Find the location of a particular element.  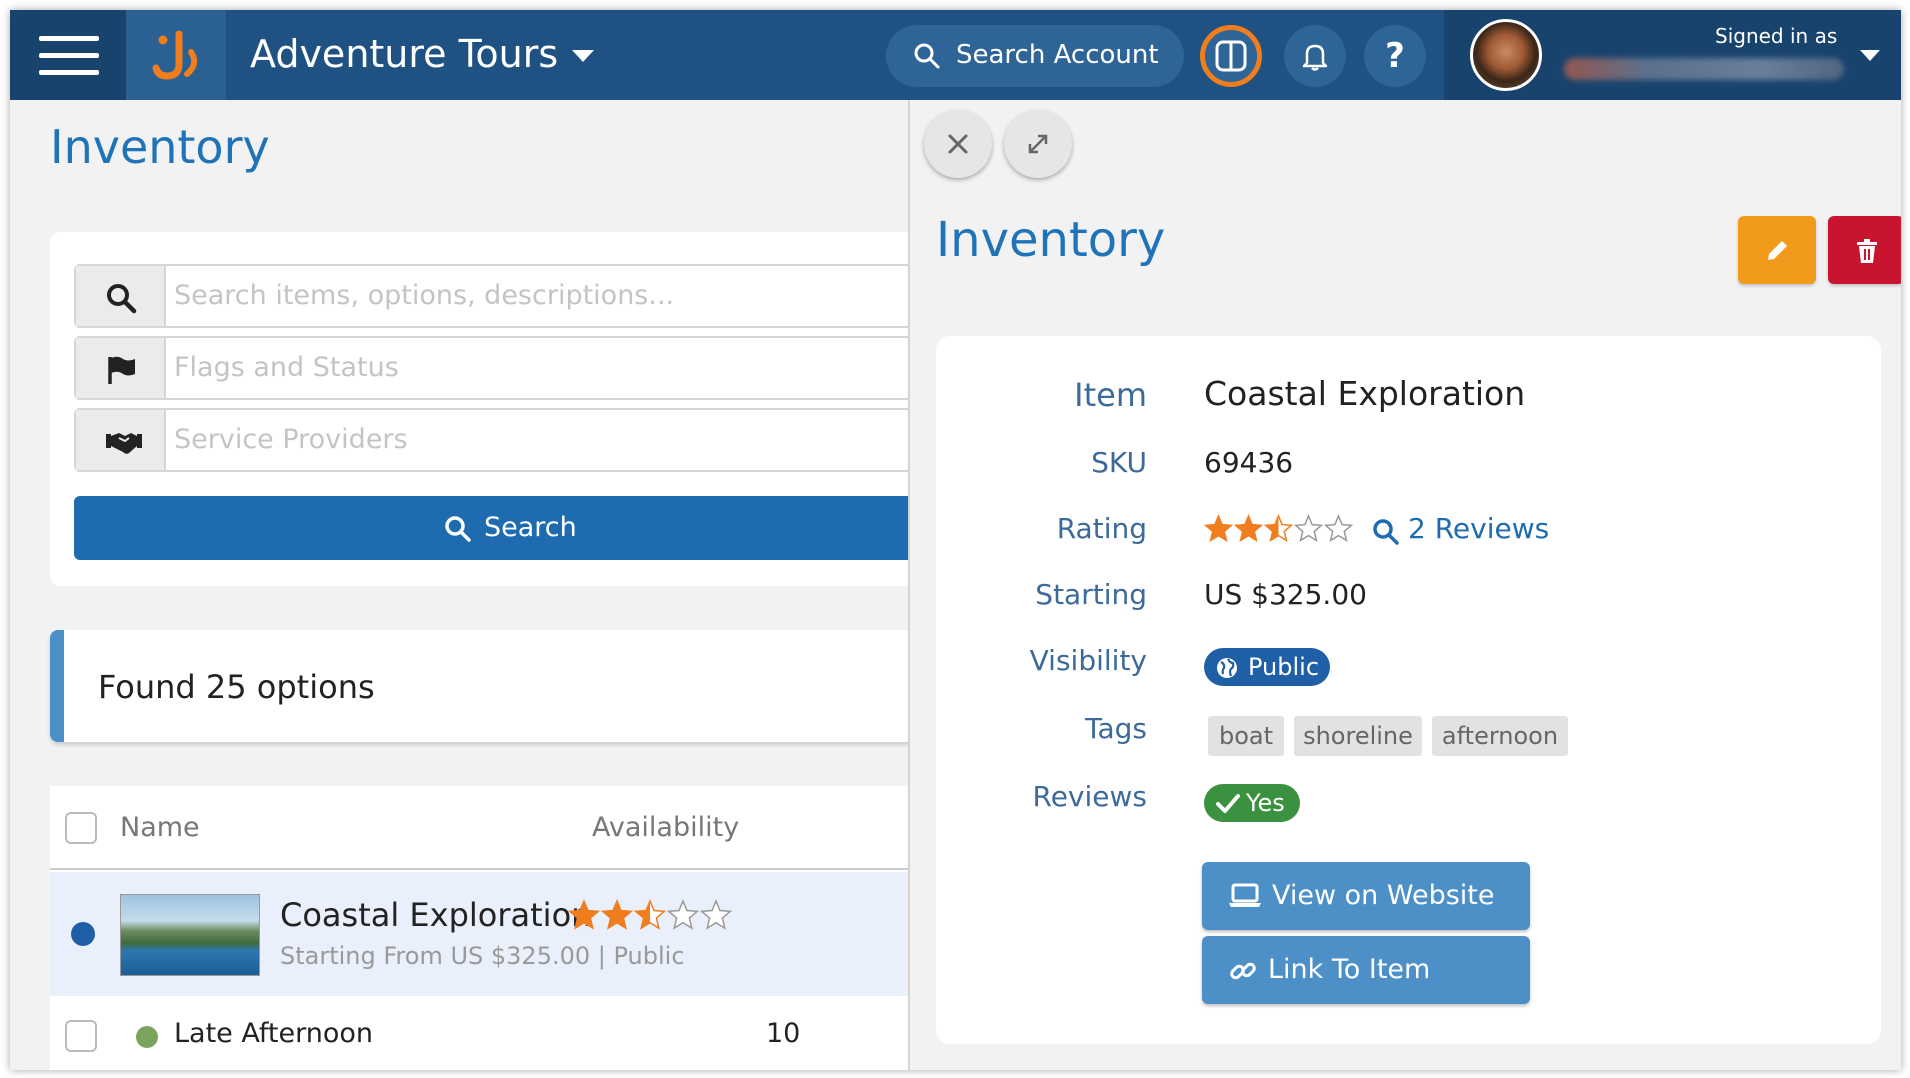

row-checkbox is located at coordinates (81, 1036).